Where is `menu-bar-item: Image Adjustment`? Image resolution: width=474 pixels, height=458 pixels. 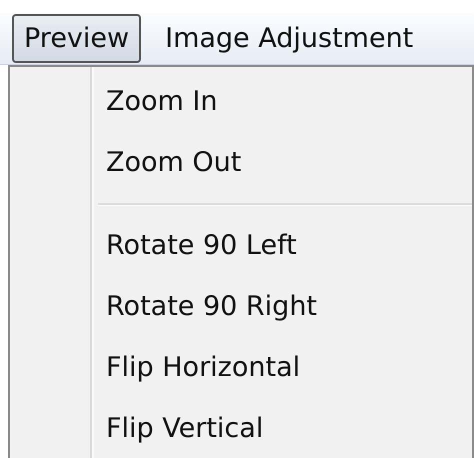 menu-bar-item: Image Adjustment is located at coordinates (289, 38).